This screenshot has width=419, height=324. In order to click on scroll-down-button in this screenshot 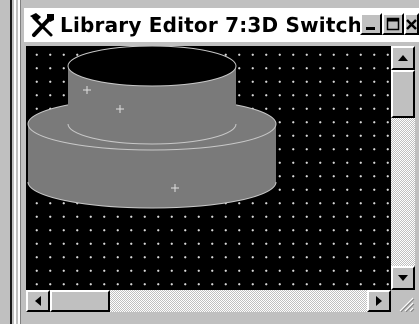, I will do `click(403, 278)`.